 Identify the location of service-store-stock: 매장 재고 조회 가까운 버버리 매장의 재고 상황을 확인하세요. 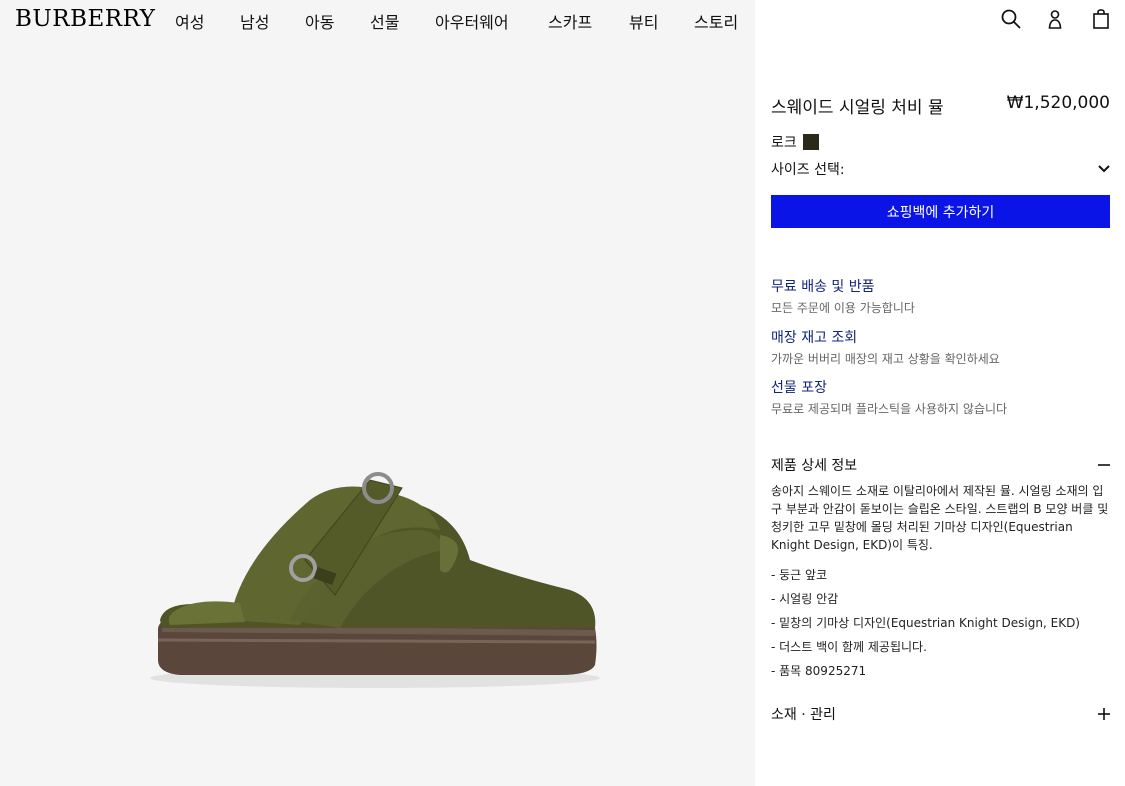
(941, 347).